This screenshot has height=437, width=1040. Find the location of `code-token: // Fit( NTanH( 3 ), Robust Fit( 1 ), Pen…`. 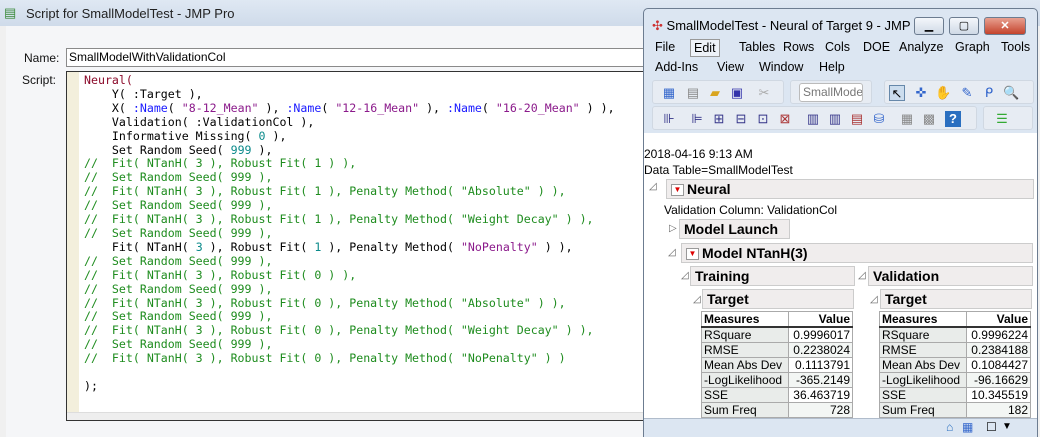

code-token: // Fit( NTanH( 3 ), Robust Fit( 1 ), Pen… is located at coordinates (339, 219).